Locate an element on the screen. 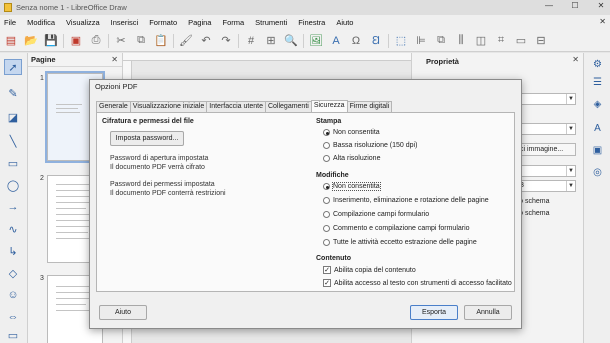  tab-visualizzazione-iniziale: Visualizzazione iniziale is located at coordinates (168, 106).